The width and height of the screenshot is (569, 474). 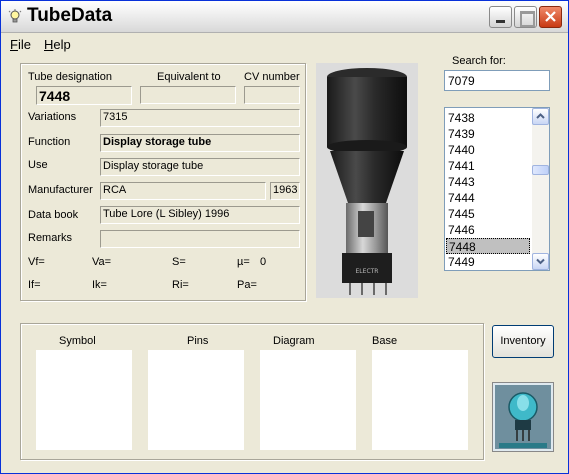 I want to click on list-item: 7443, so click(x=488, y=182).